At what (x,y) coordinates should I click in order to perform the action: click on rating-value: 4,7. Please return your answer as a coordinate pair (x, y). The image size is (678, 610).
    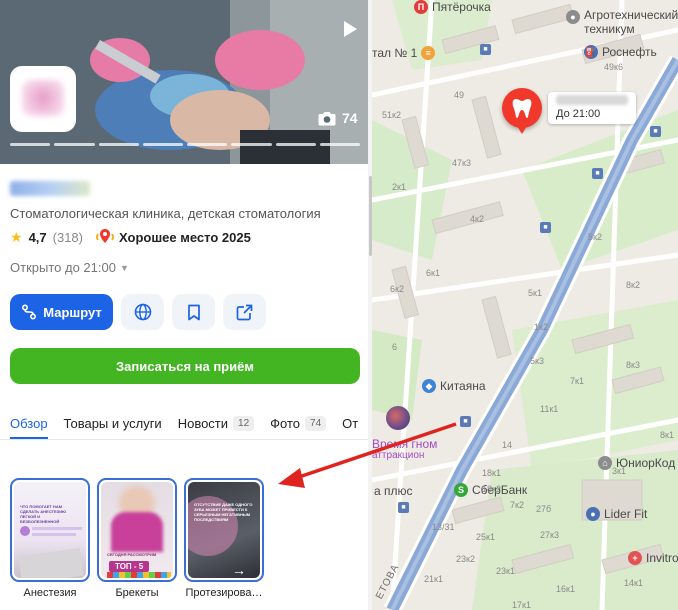
    Looking at the image, I should click on (37, 237).